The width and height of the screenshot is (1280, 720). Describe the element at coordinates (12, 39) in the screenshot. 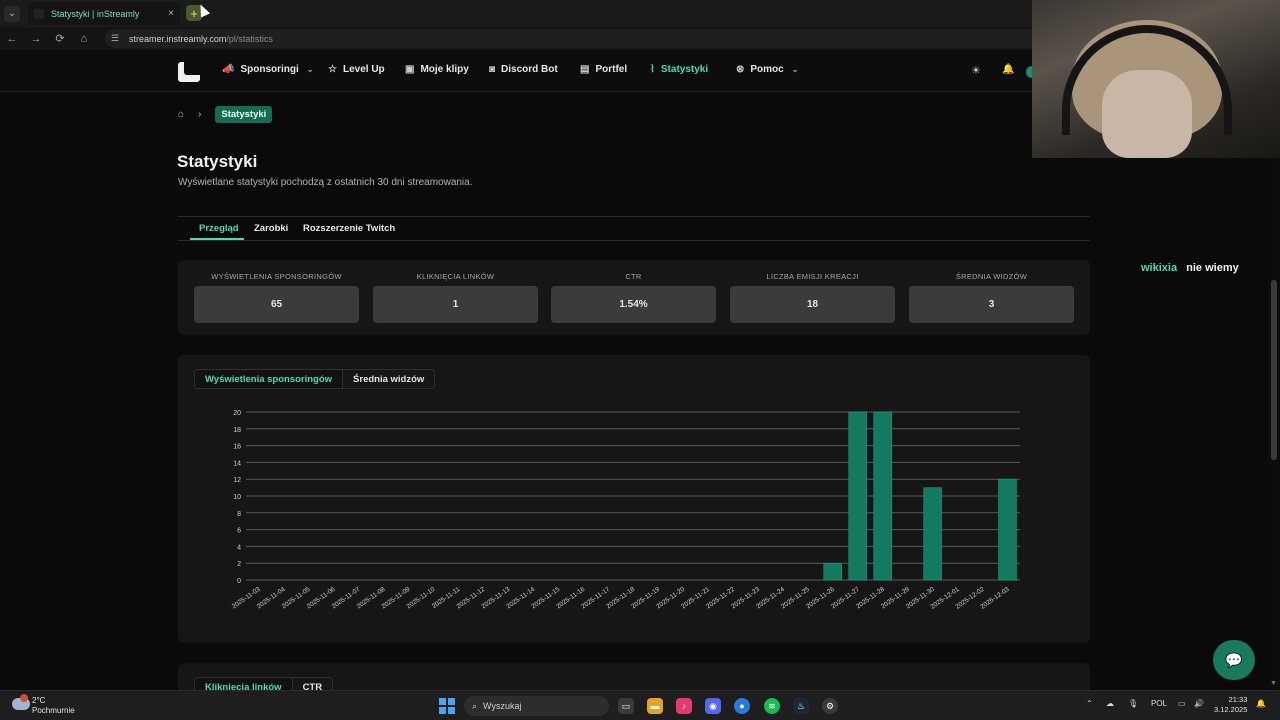

I see `back-icon: ←` at that location.